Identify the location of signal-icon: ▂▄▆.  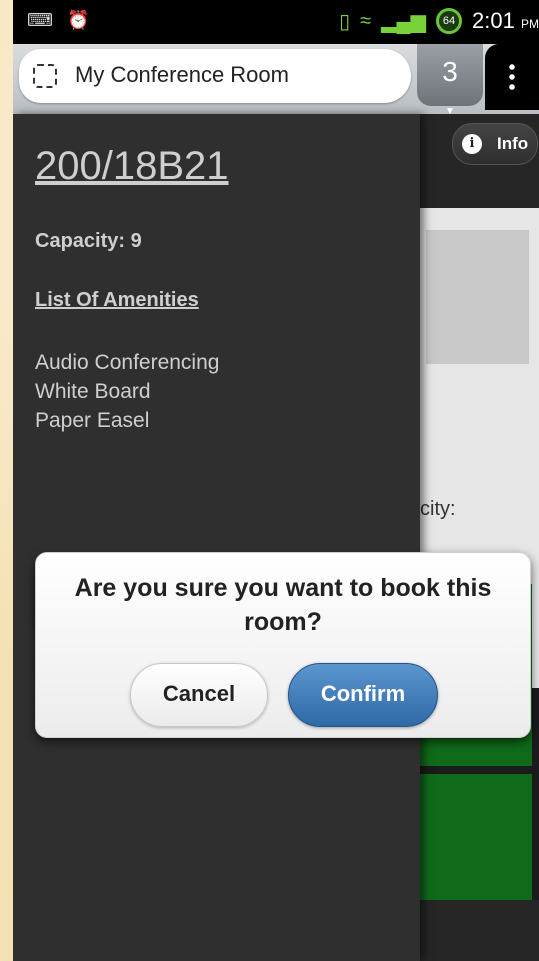
(404, 21).